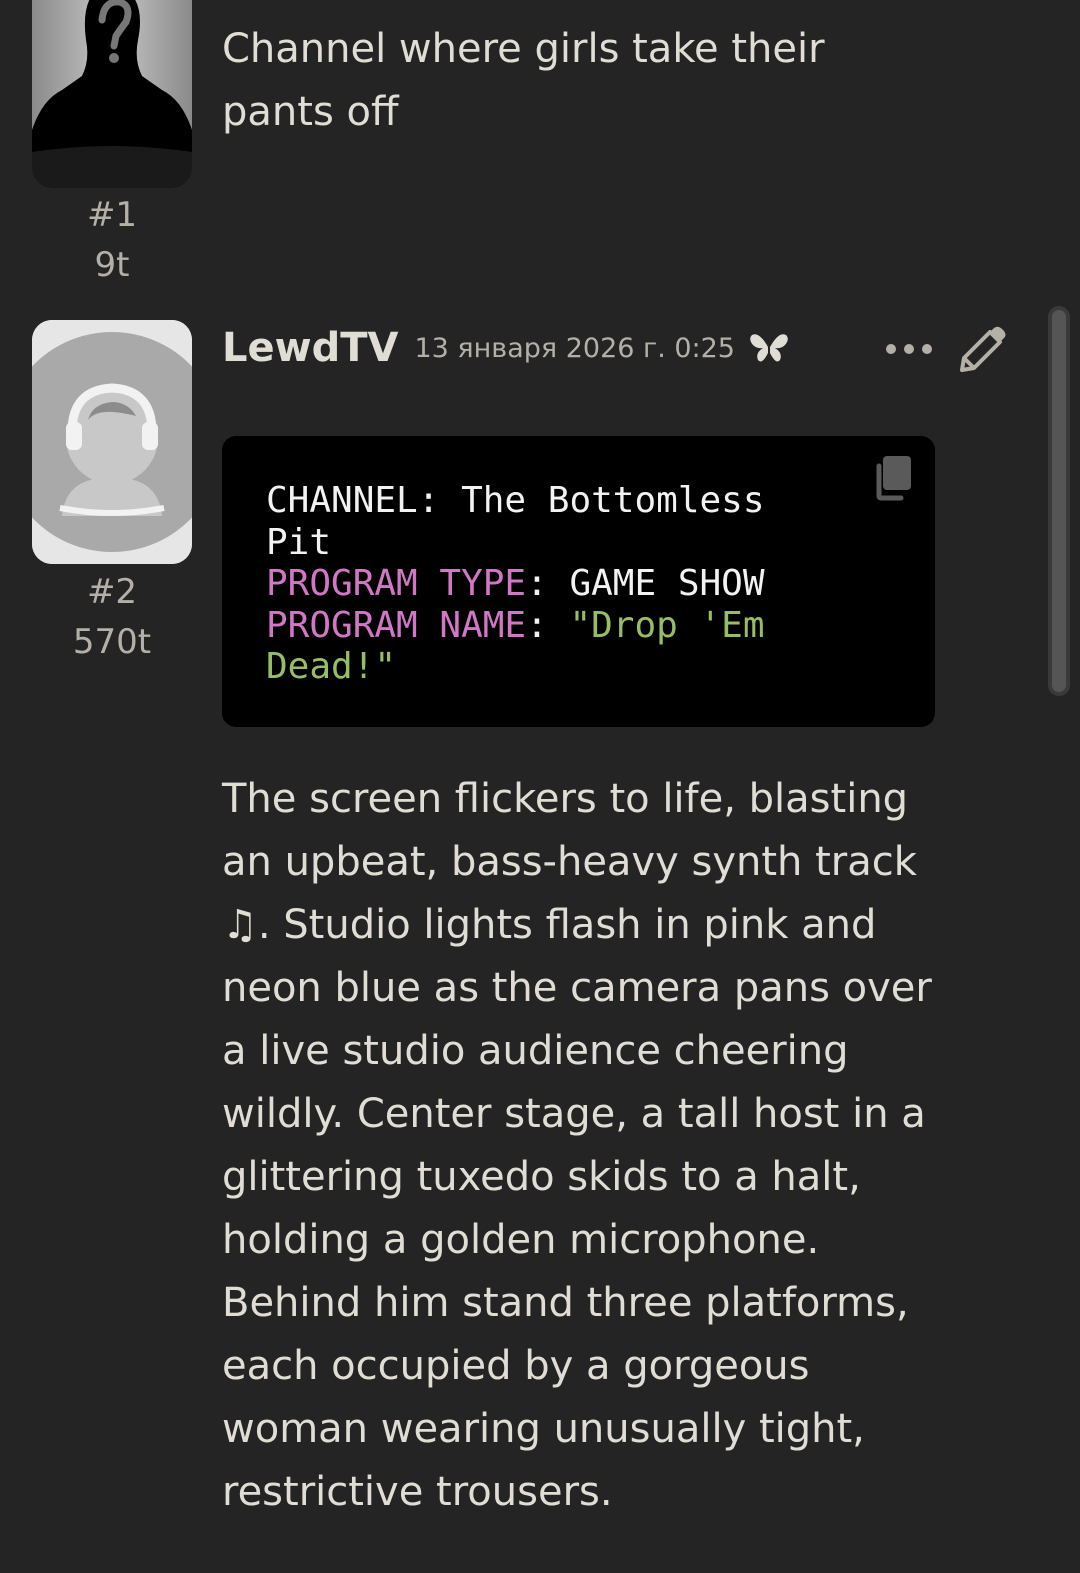 The width and height of the screenshot is (1080, 1573). Describe the element at coordinates (523, 80) in the screenshot. I see `message-text: Channel where girls take their pants off` at that location.